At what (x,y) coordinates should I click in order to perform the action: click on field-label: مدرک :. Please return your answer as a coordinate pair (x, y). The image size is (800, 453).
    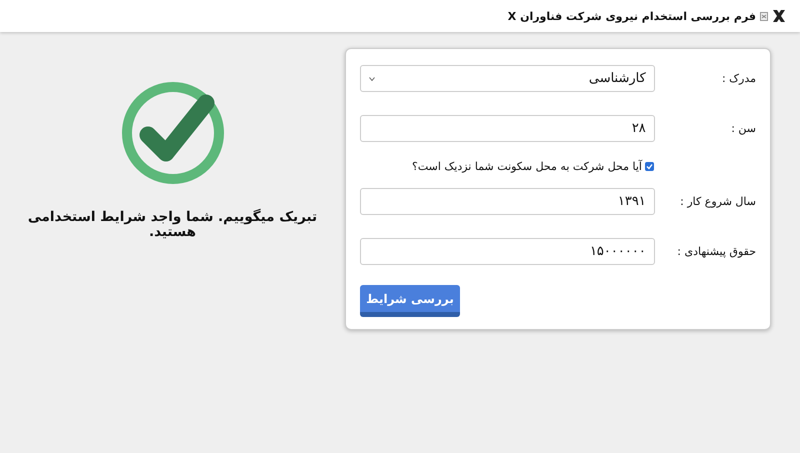
    Looking at the image, I should click on (738, 78).